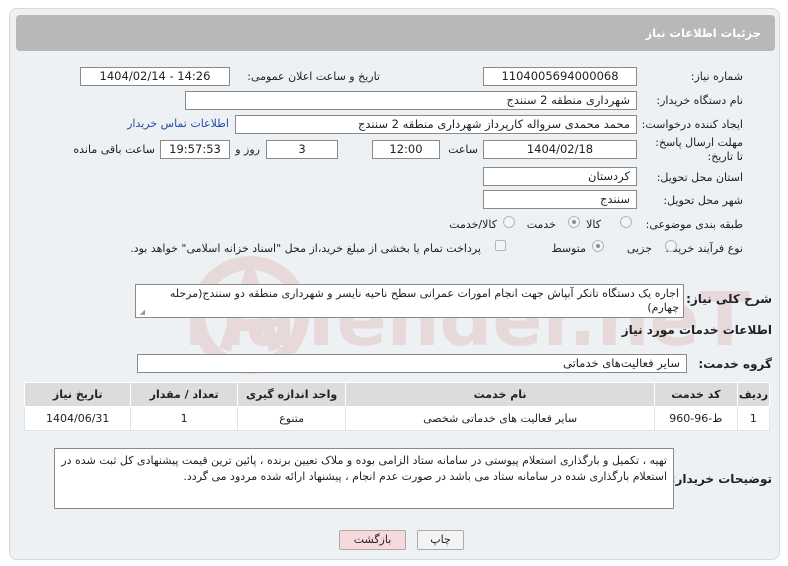  What do you see at coordinates (195, 149) in the screenshot?
I see `remaining-time-field: 19:57:53` at bounding box center [195, 149].